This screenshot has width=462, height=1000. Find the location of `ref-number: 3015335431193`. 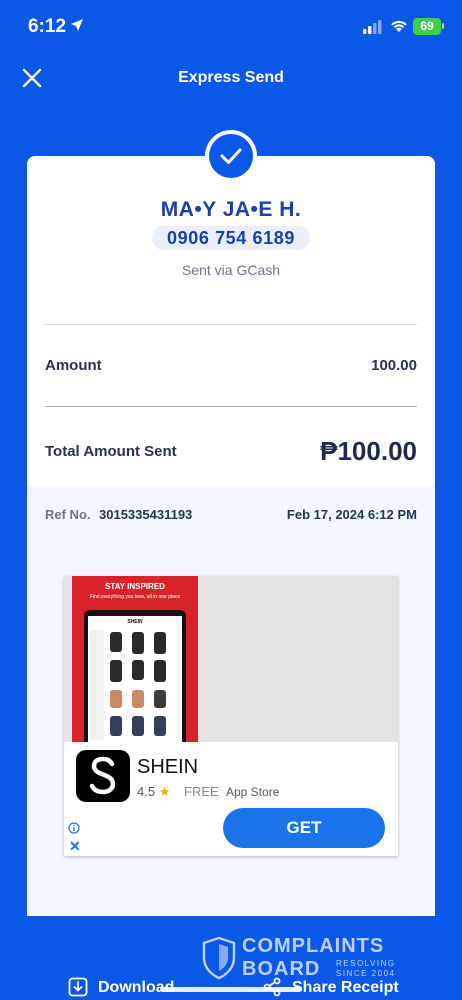

ref-number: 3015335431193 is located at coordinates (146, 514).